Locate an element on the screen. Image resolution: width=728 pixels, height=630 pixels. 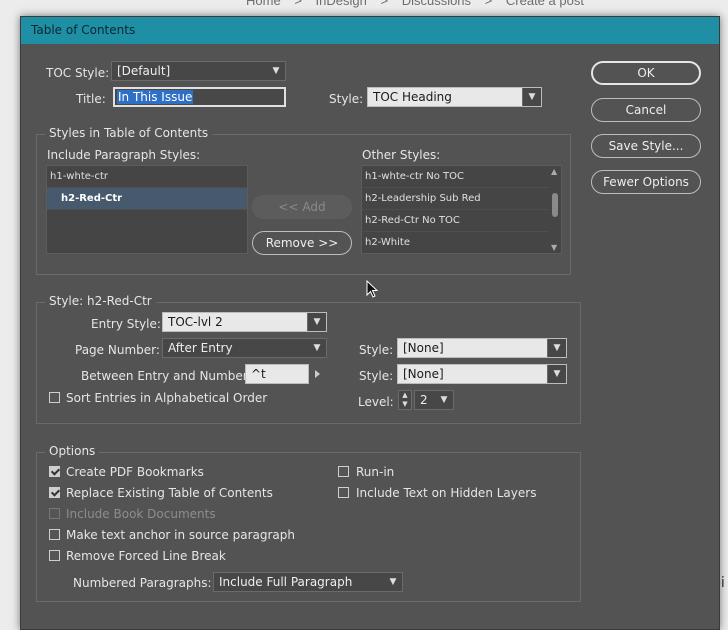
remove-forced-line-break-checkbox is located at coordinates (54, 555).